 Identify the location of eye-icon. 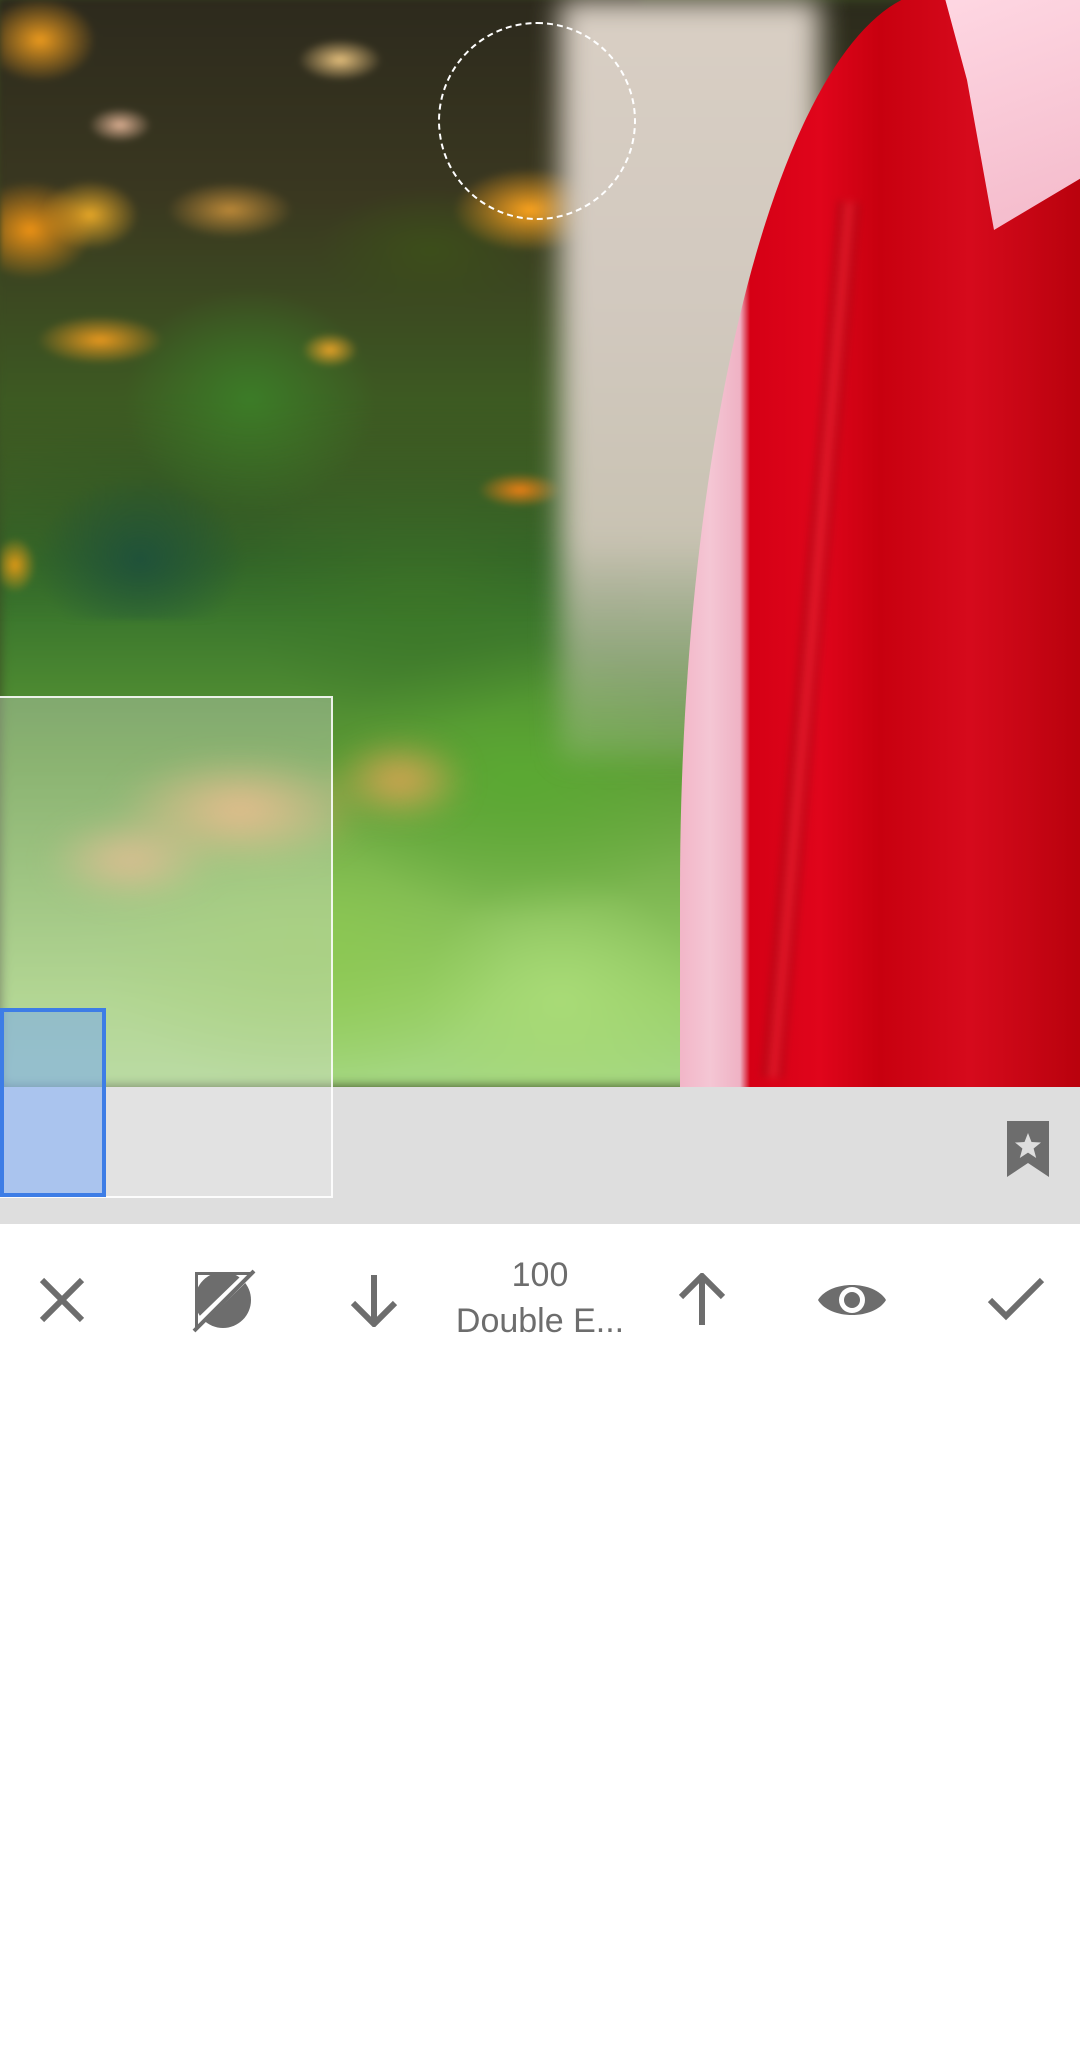
(852, 1300).